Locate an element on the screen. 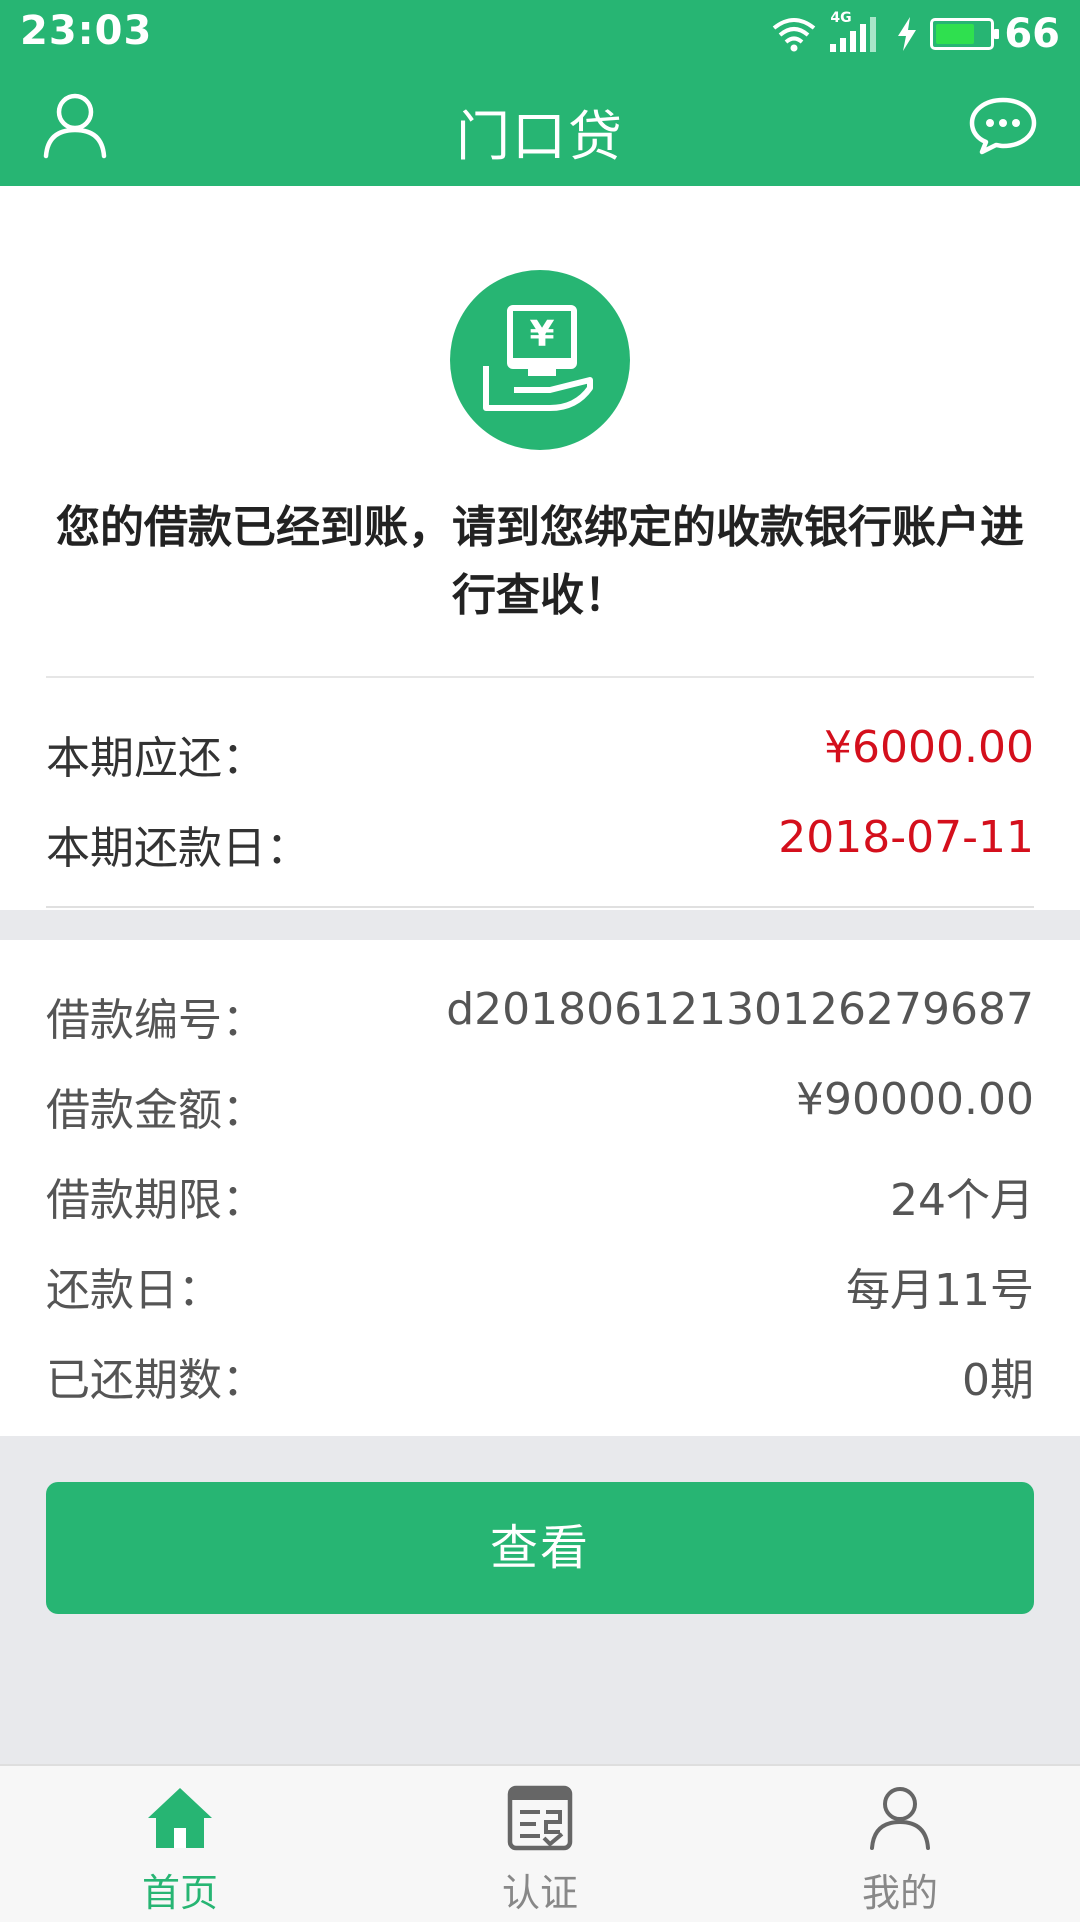 This screenshot has height=1922, width=1080. tab-home: 首页 is located at coordinates (180, 1844).